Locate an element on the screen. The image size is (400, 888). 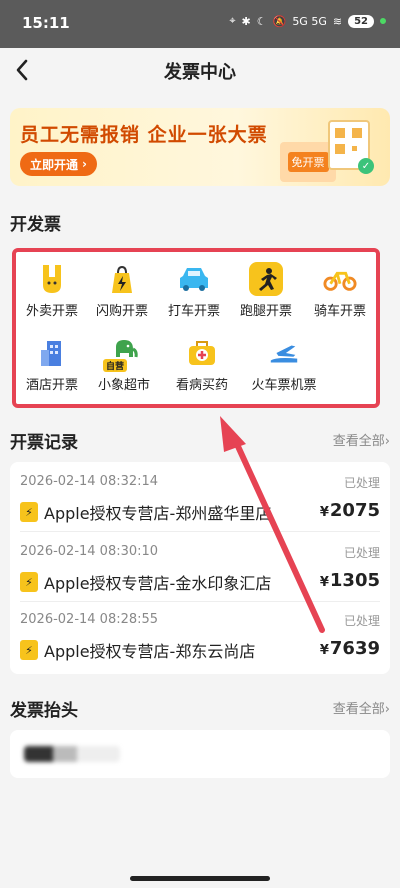
location-icon: ⌖ is located at coordinates (232, 20).